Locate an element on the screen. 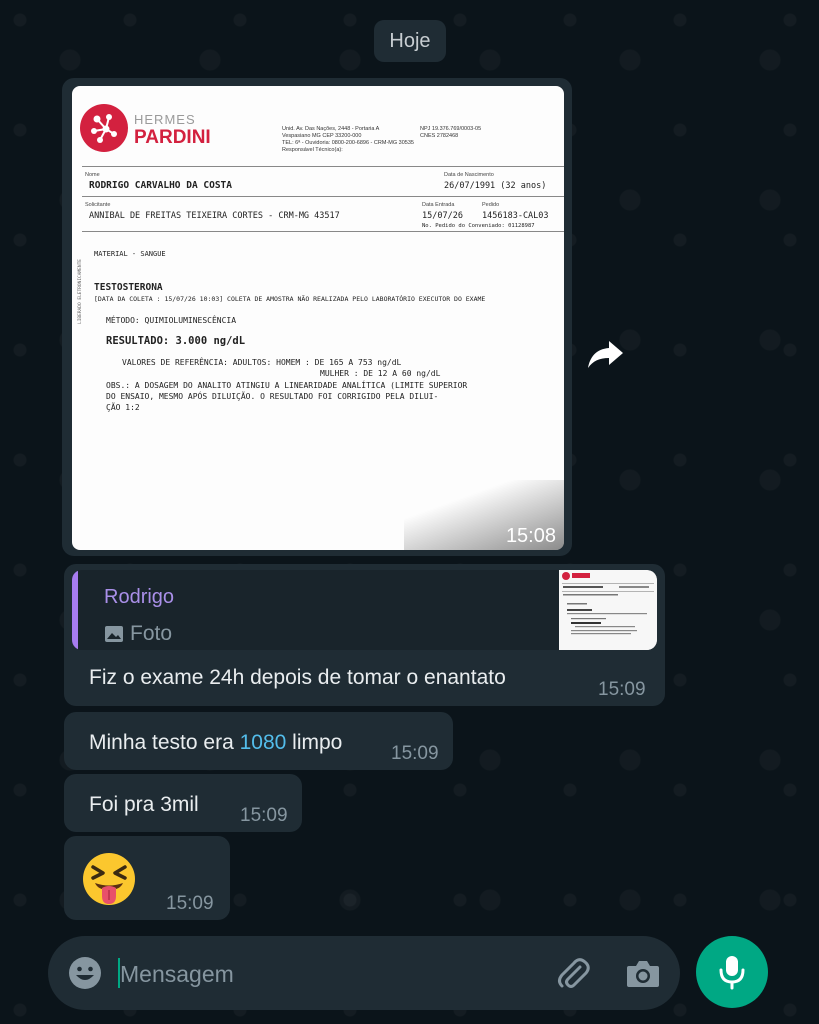 This screenshot has width=819, height=1024. message-text: Minha testo era 1080 limpo is located at coordinates (216, 742).